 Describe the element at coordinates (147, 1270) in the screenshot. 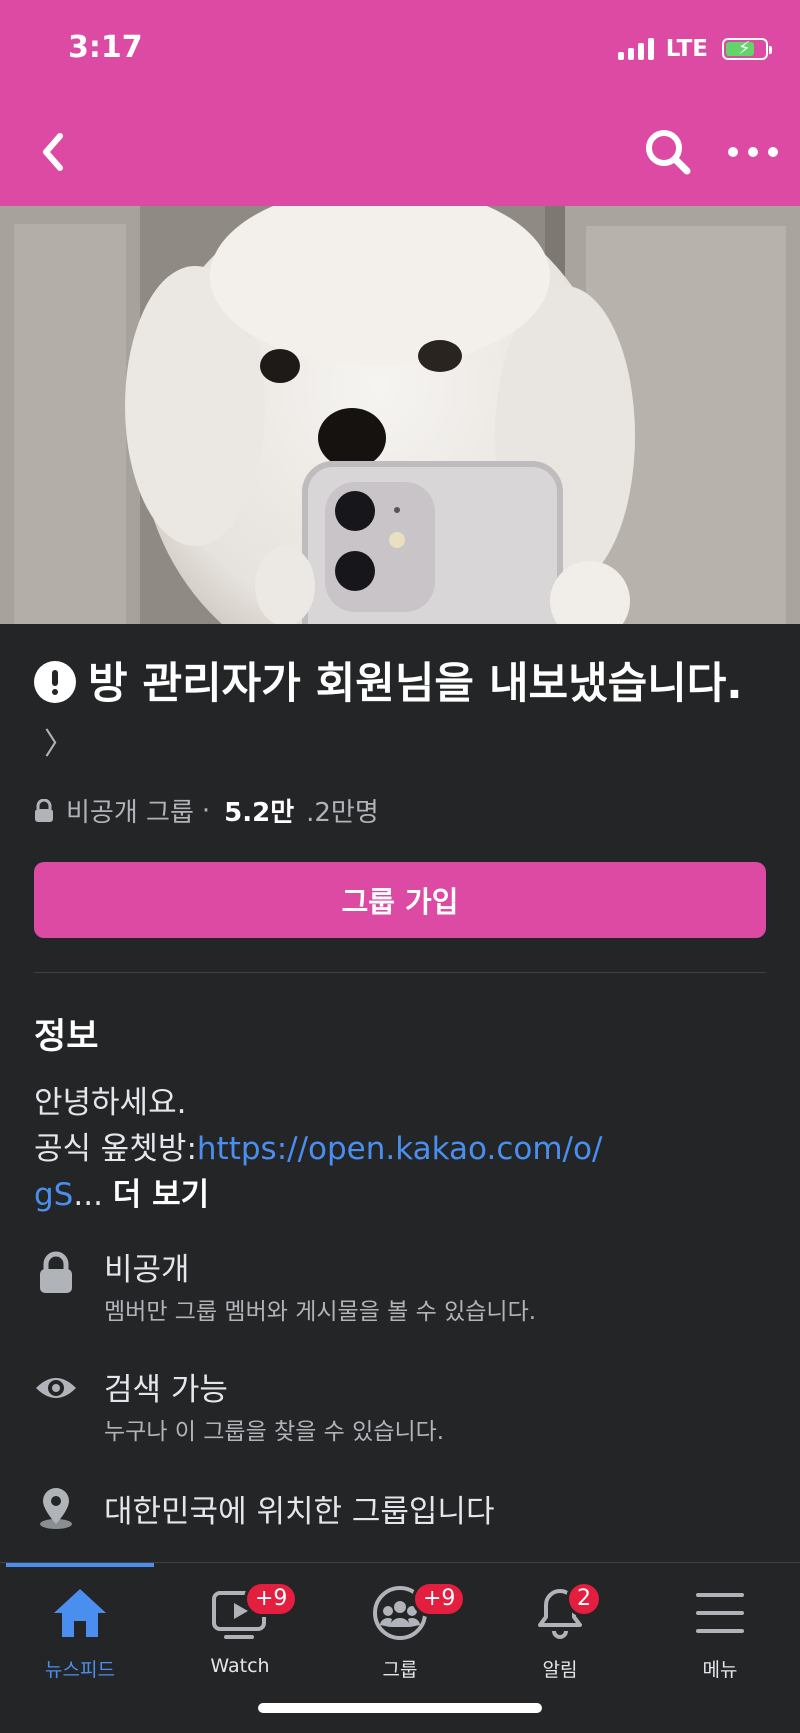

I see `info-title-private: 비공개` at that location.